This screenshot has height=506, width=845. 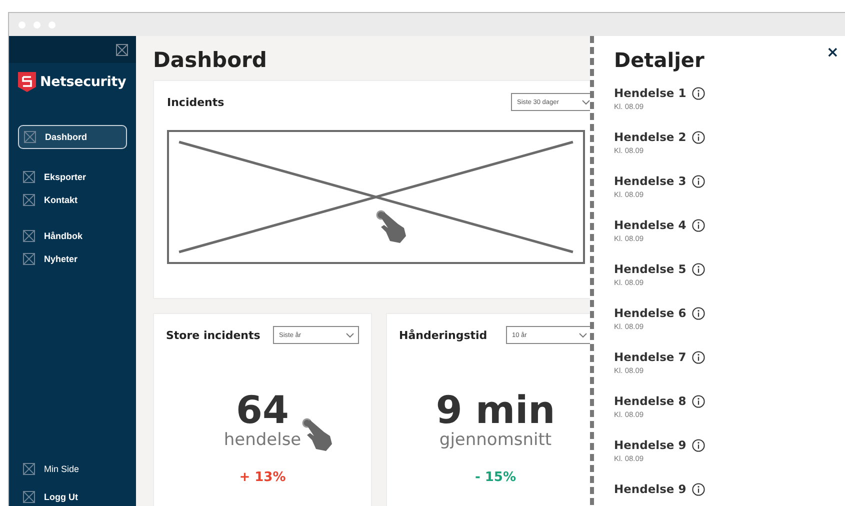 What do you see at coordinates (650, 401) in the screenshot?
I see `event-title: Hendelse 8` at bounding box center [650, 401].